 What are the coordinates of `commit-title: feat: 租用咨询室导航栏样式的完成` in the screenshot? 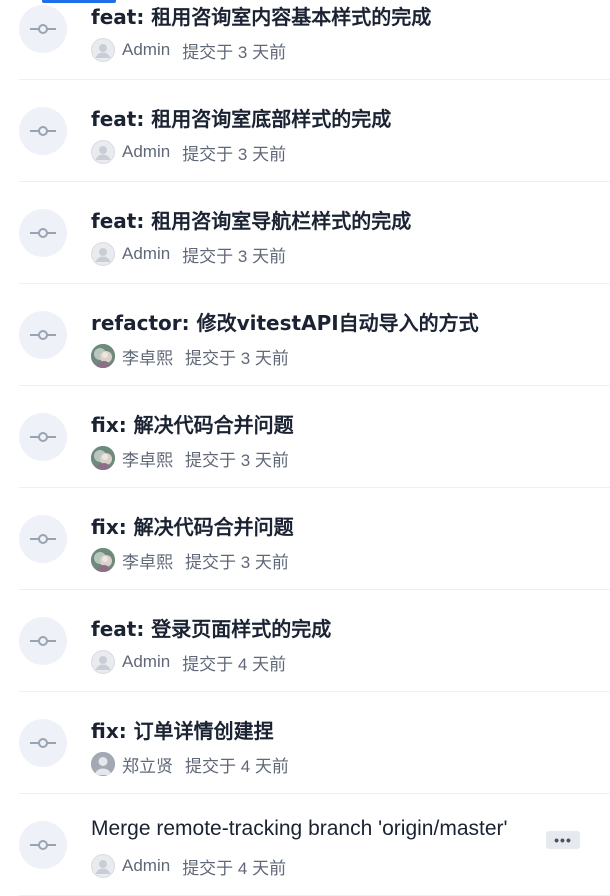 It's located at (251, 219).